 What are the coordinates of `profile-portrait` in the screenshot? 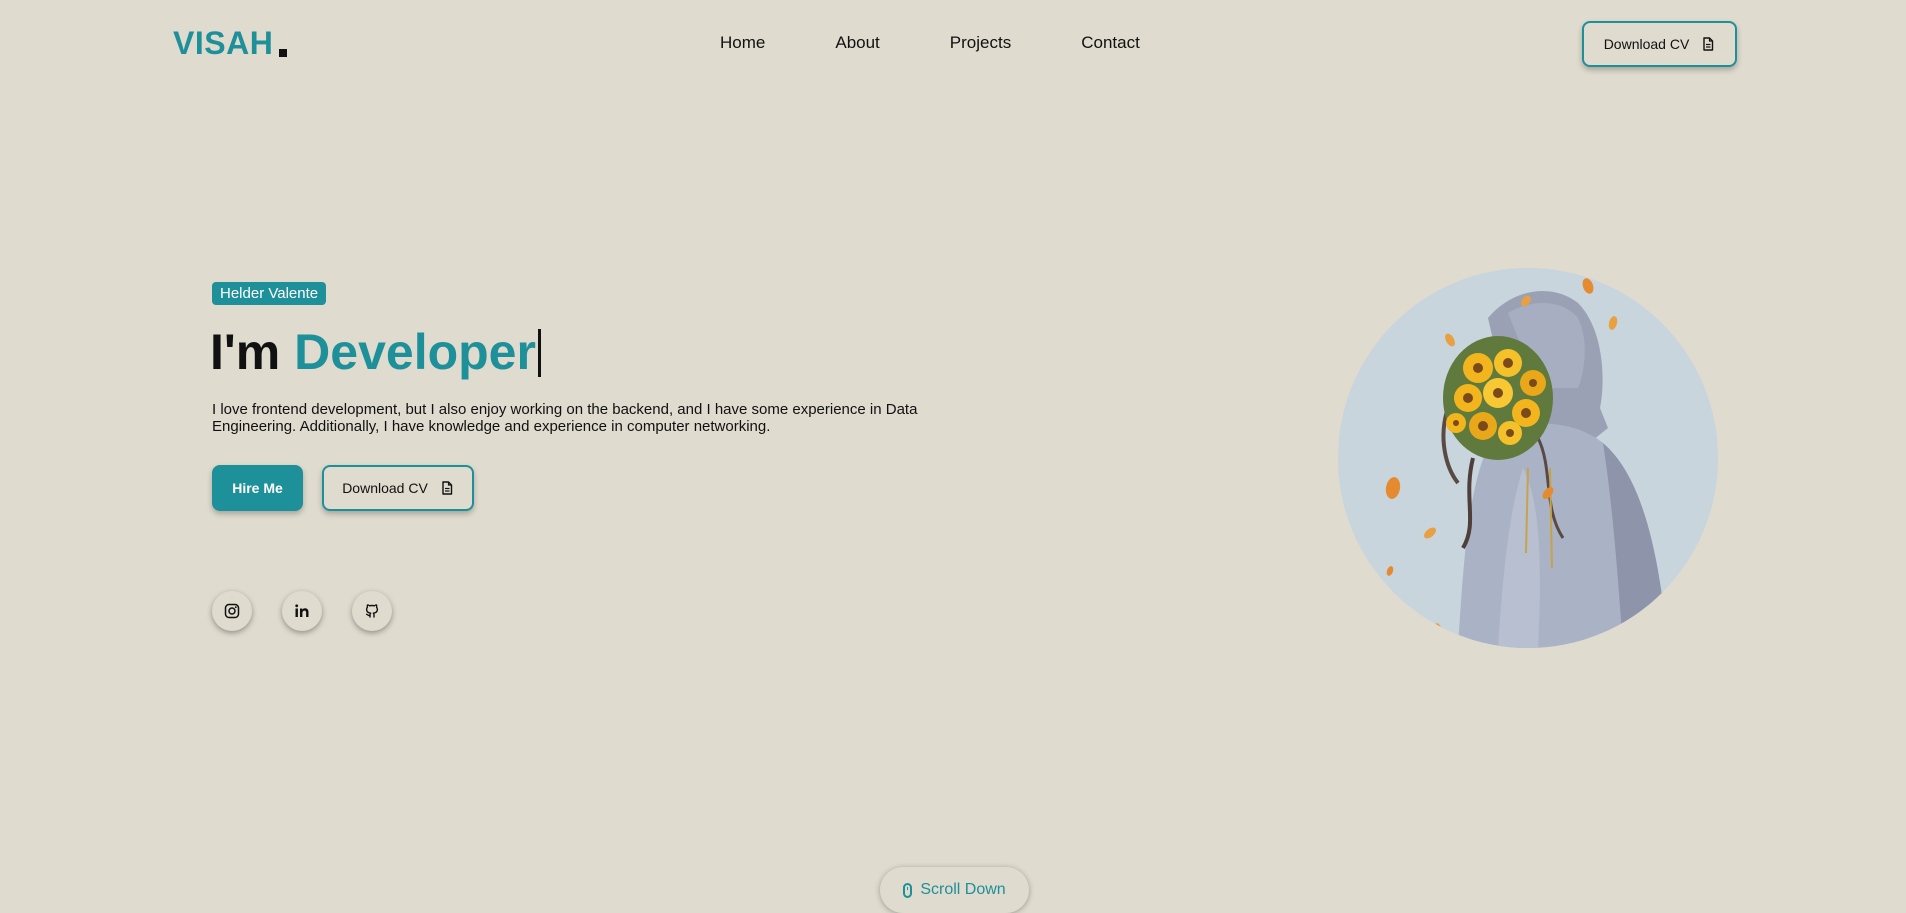 It's located at (1528, 458).